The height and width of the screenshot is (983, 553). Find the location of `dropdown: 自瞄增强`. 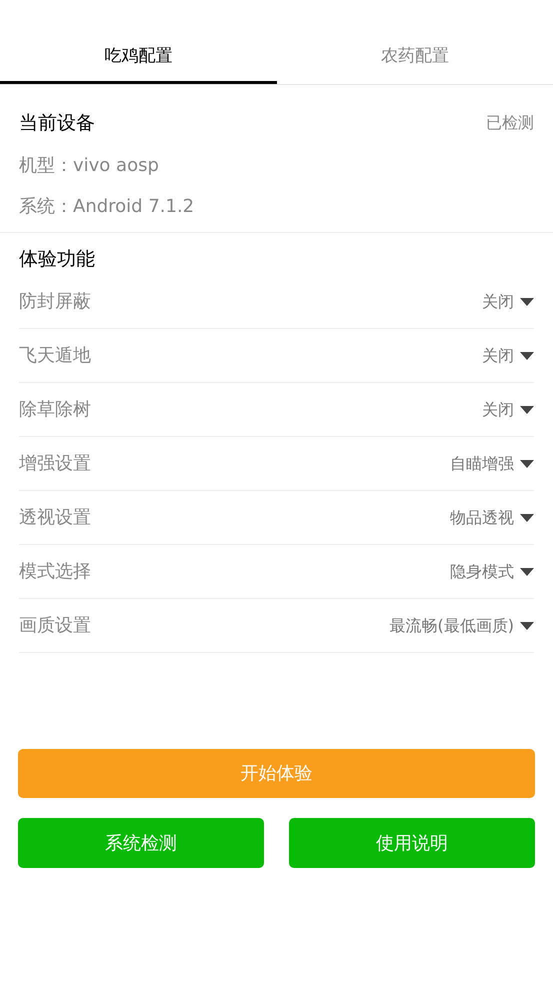

dropdown: 自瞄增强 is located at coordinates (492, 464).